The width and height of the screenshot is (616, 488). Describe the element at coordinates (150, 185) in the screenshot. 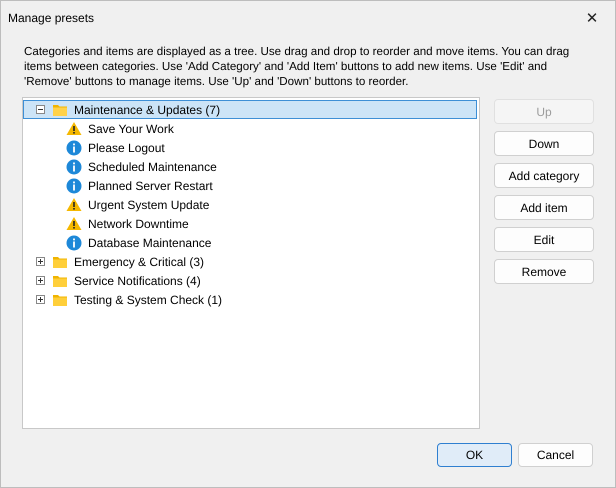

I see `tree-item: Planned Server Restart` at that location.